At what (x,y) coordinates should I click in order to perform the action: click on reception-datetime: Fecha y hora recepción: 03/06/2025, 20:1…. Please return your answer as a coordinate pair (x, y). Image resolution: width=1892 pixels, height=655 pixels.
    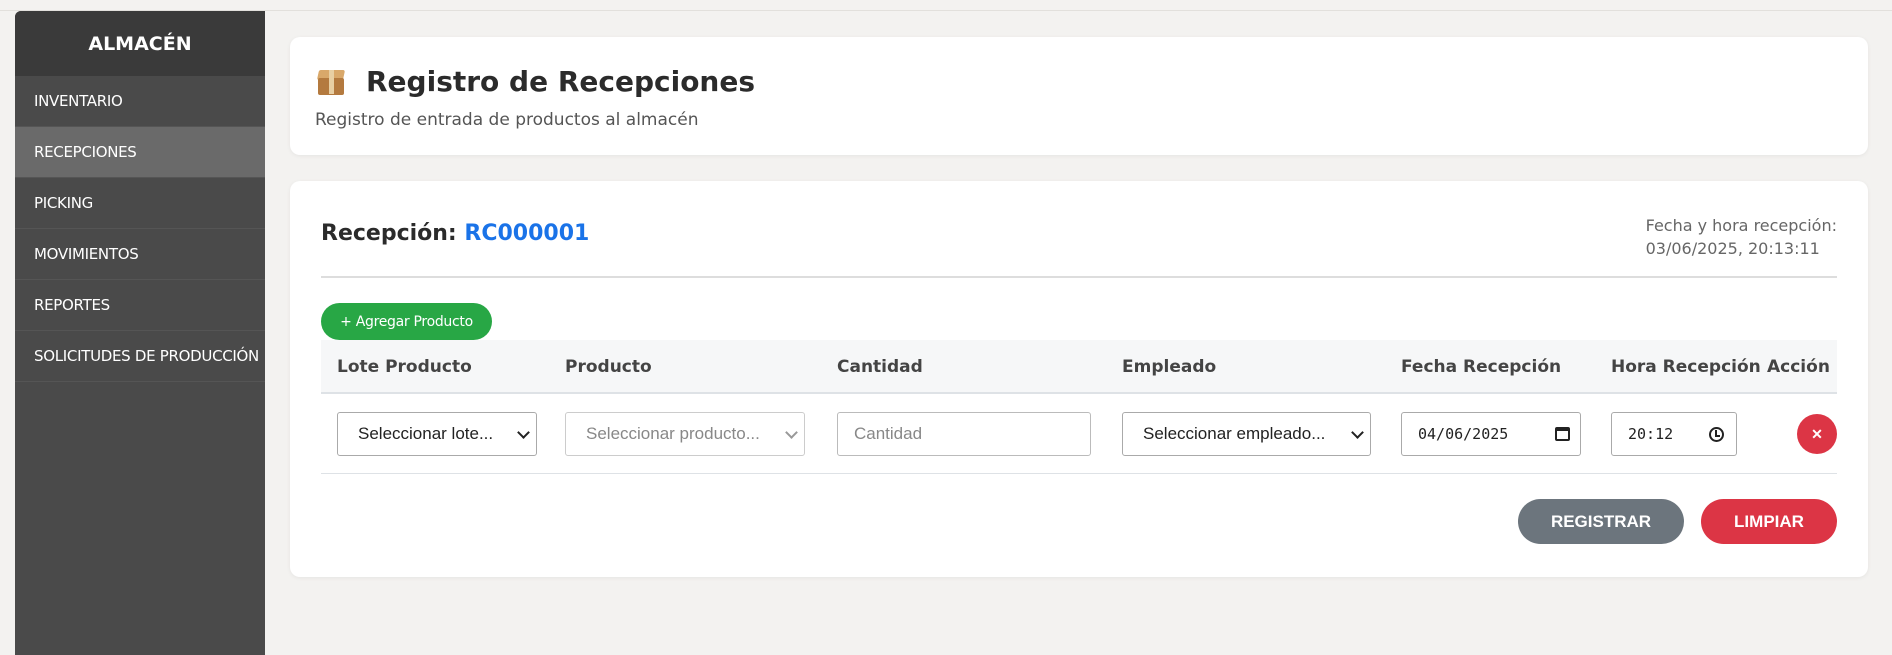
    Looking at the image, I should click on (1741, 237).